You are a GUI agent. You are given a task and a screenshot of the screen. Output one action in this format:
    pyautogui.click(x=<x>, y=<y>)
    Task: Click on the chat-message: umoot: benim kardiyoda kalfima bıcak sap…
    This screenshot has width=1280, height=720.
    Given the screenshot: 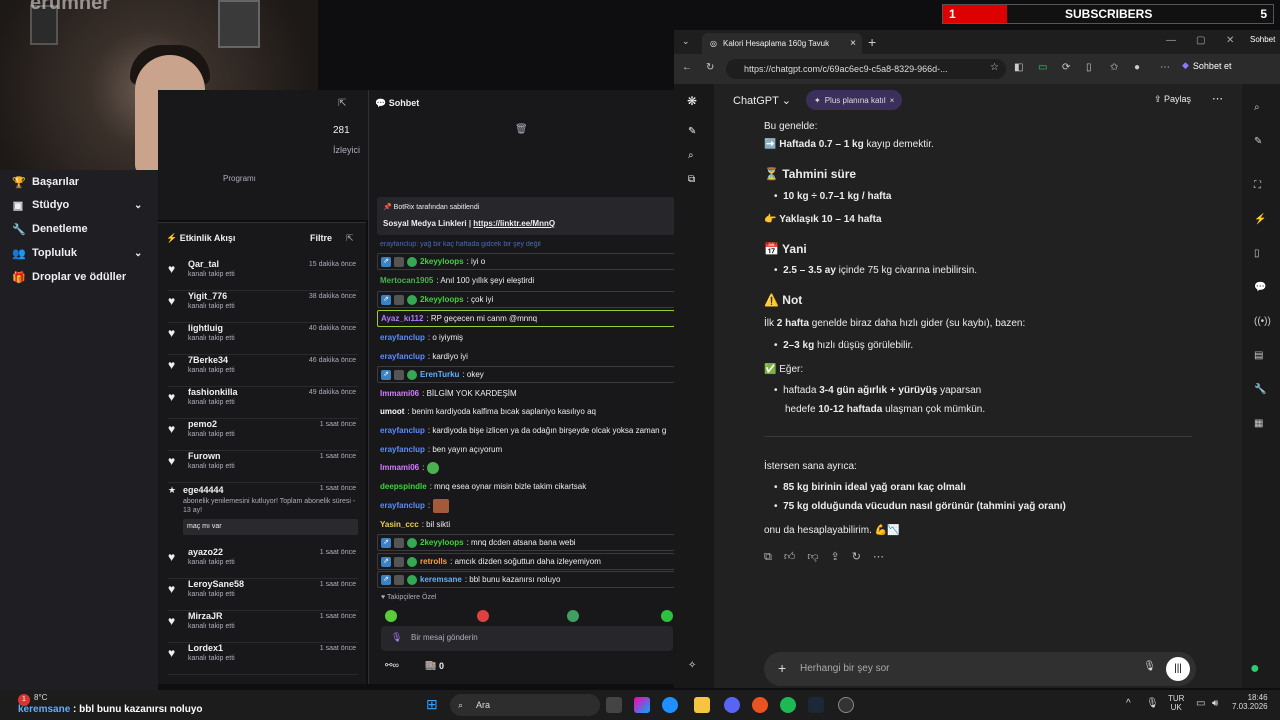 What is the action you would take?
    pyautogui.click(x=526, y=411)
    